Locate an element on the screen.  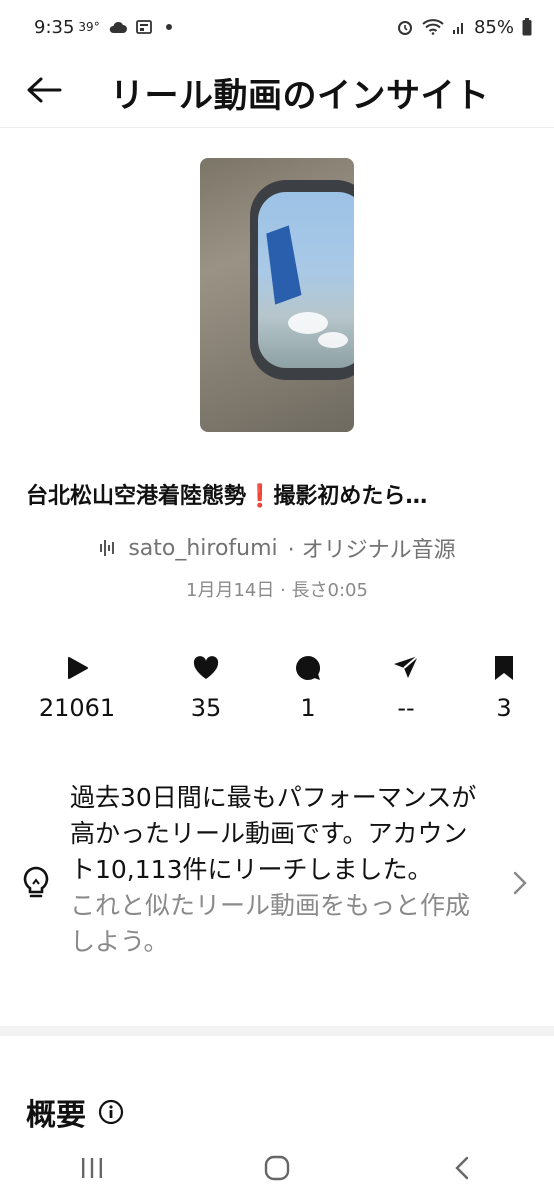
news-icon is located at coordinates (143, 27).